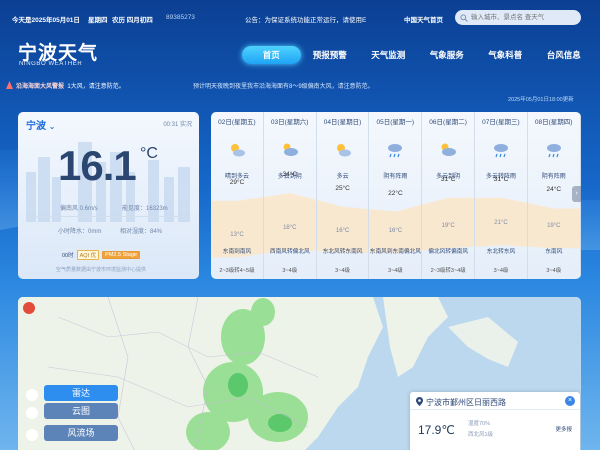  What do you see at coordinates (98, 20) in the screenshot?
I see `weekday-text: 星期四` at bounding box center [98, 20].